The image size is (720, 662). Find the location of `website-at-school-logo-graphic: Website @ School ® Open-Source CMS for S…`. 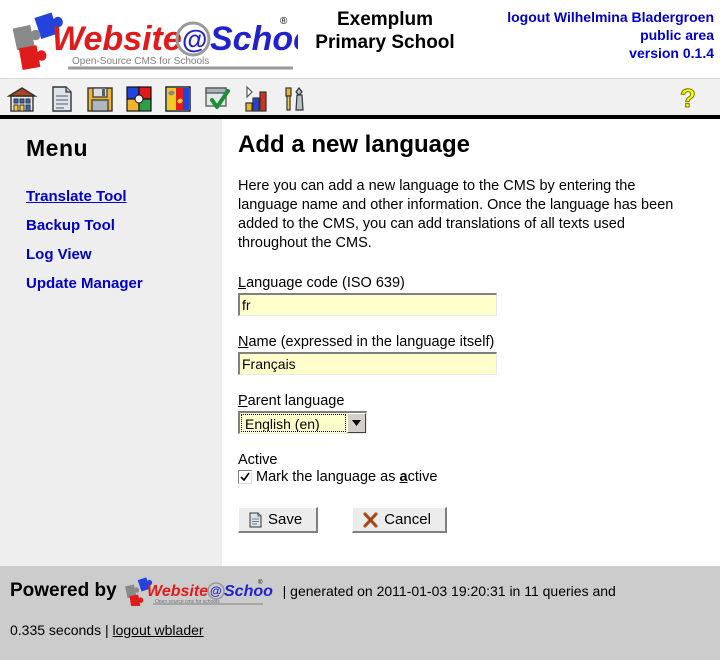

website-at-school-logo-graphic: Website @ School ® Open-Source CMS for S… is located at coordinates (155, 41).